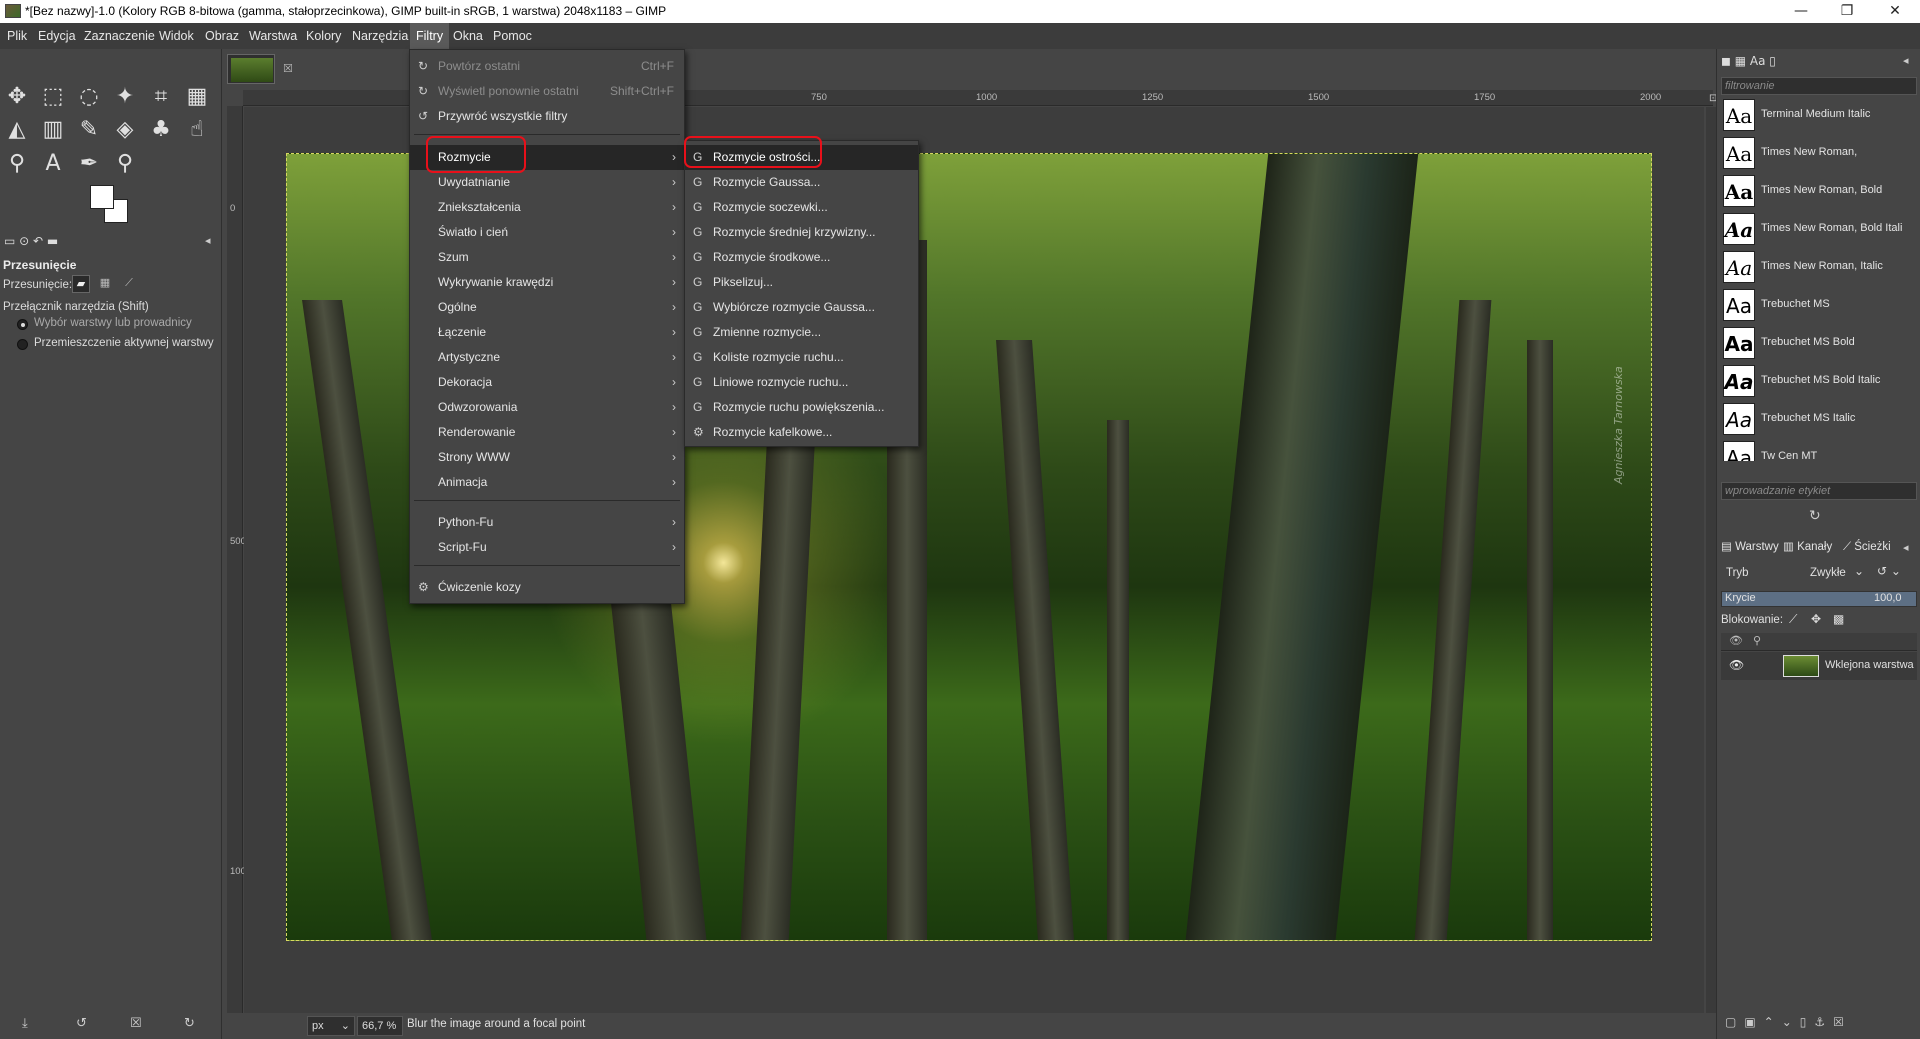 This screenshot has height=1039, width=1920. I want to click on font-item: Aa Times New Roman, Bold, so click(1815, 192).